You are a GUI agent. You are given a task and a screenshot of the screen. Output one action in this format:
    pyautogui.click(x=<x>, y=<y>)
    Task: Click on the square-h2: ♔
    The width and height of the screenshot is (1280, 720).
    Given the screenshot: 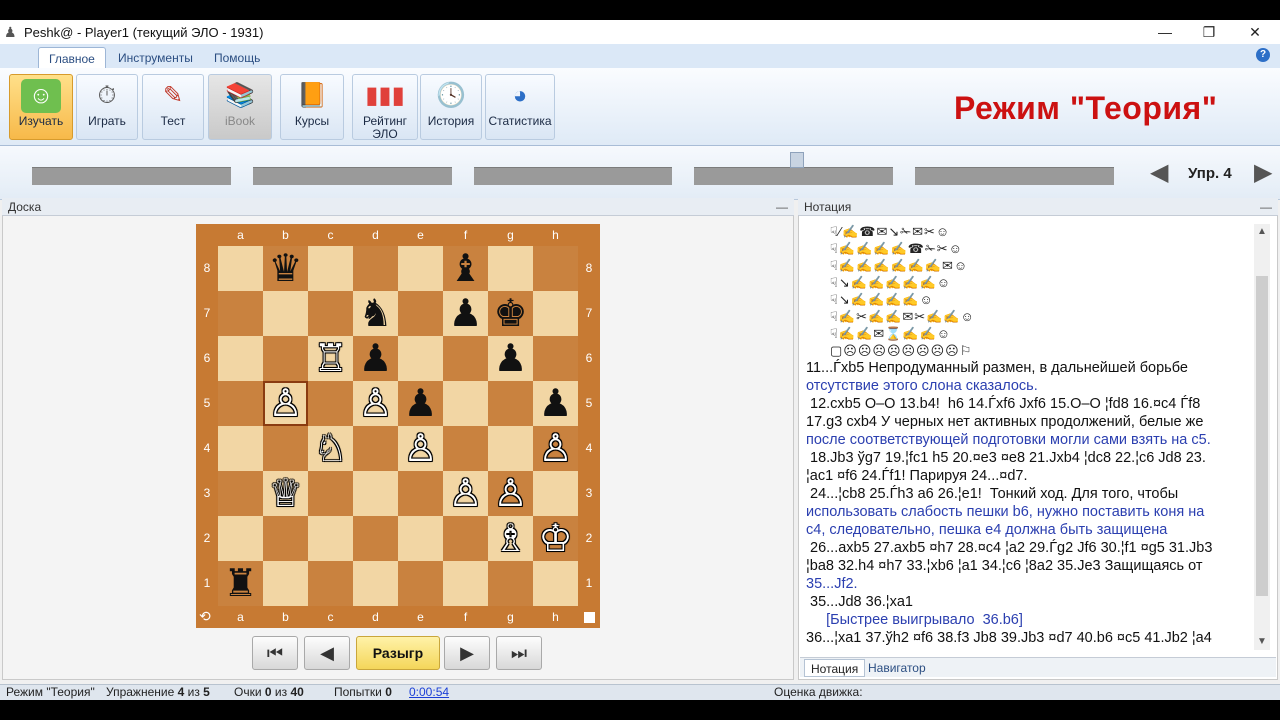 What is the action you would take?
    pyautogui.click(x=555, y=538)
    